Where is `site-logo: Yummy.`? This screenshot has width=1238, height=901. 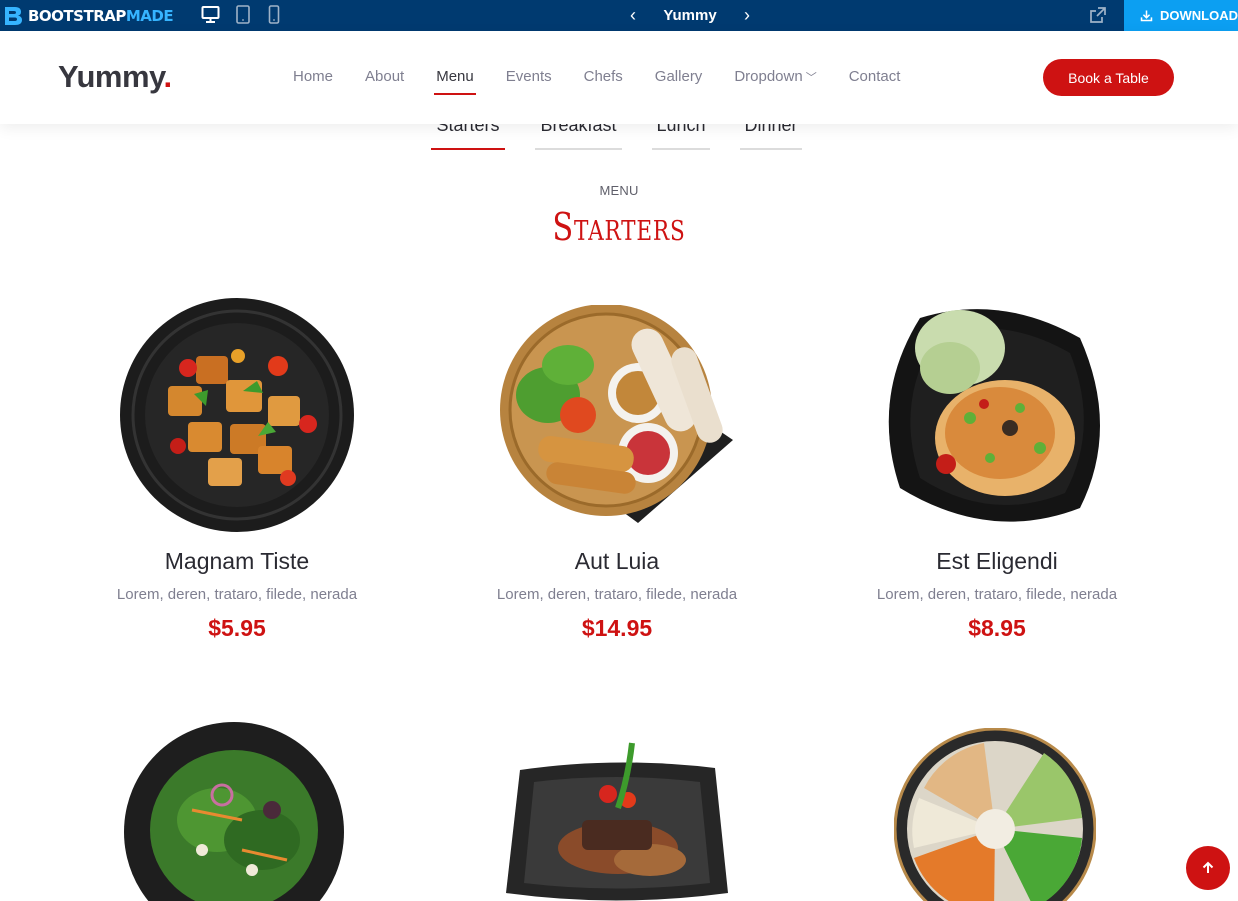 site-logo: Yummy. is located at coordinates (115, 77).